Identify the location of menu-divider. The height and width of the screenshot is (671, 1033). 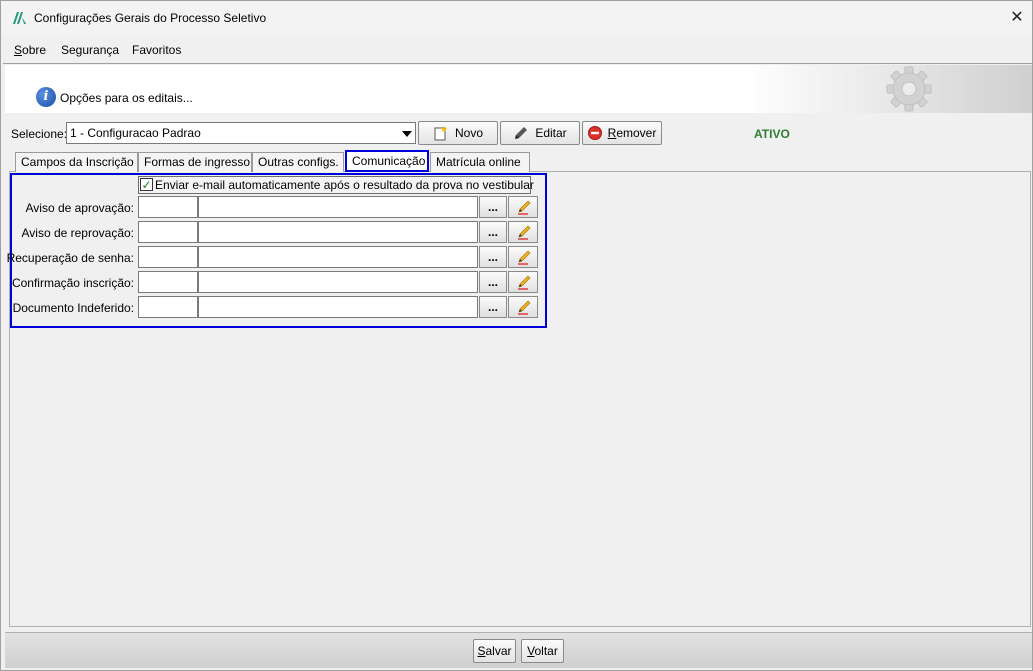
(517, 63).